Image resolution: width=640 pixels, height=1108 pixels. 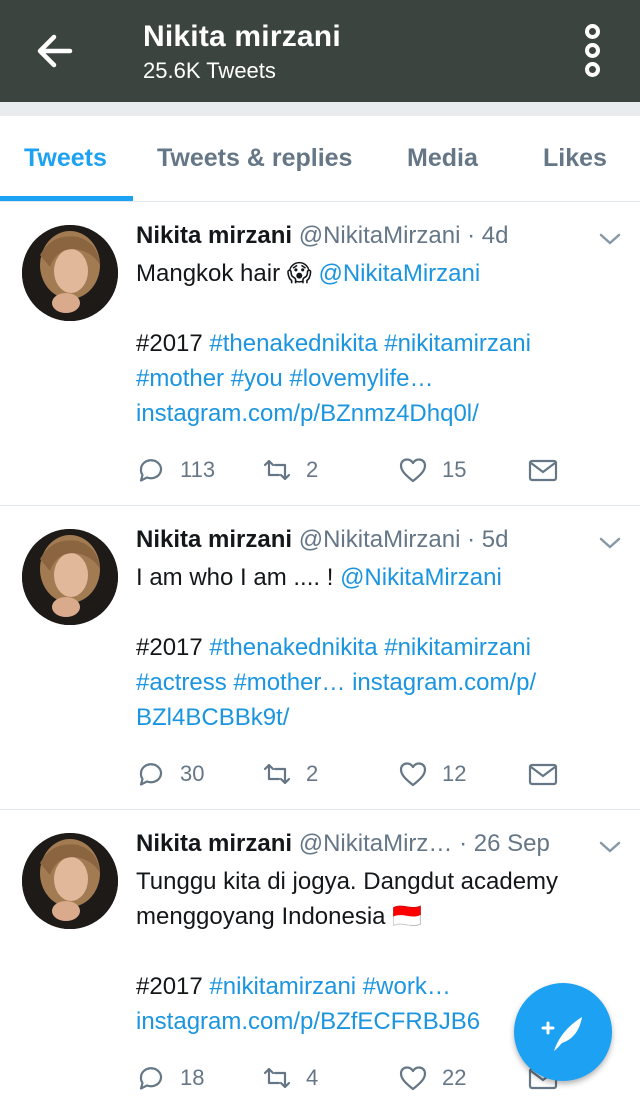 I want to click on tweet-time: · 5d, so click(x=488, y=539).